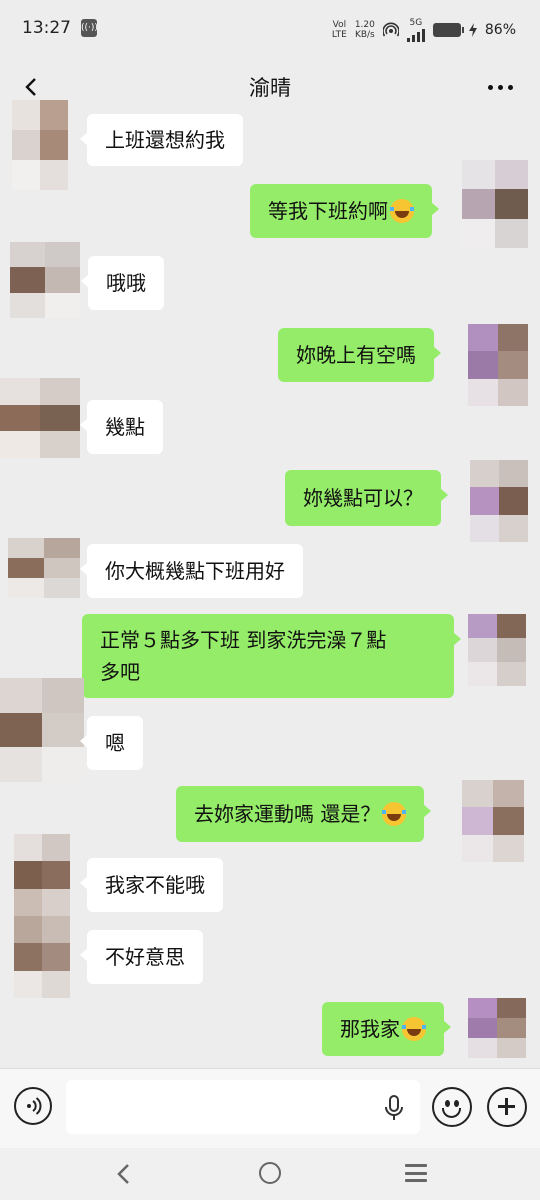 The width and height of the screenshot is (540, 1200). What do you see at coordinates (124, 1174) in the screenshot?
I see `nav-back-icon` at bounding box center [124, 1174].